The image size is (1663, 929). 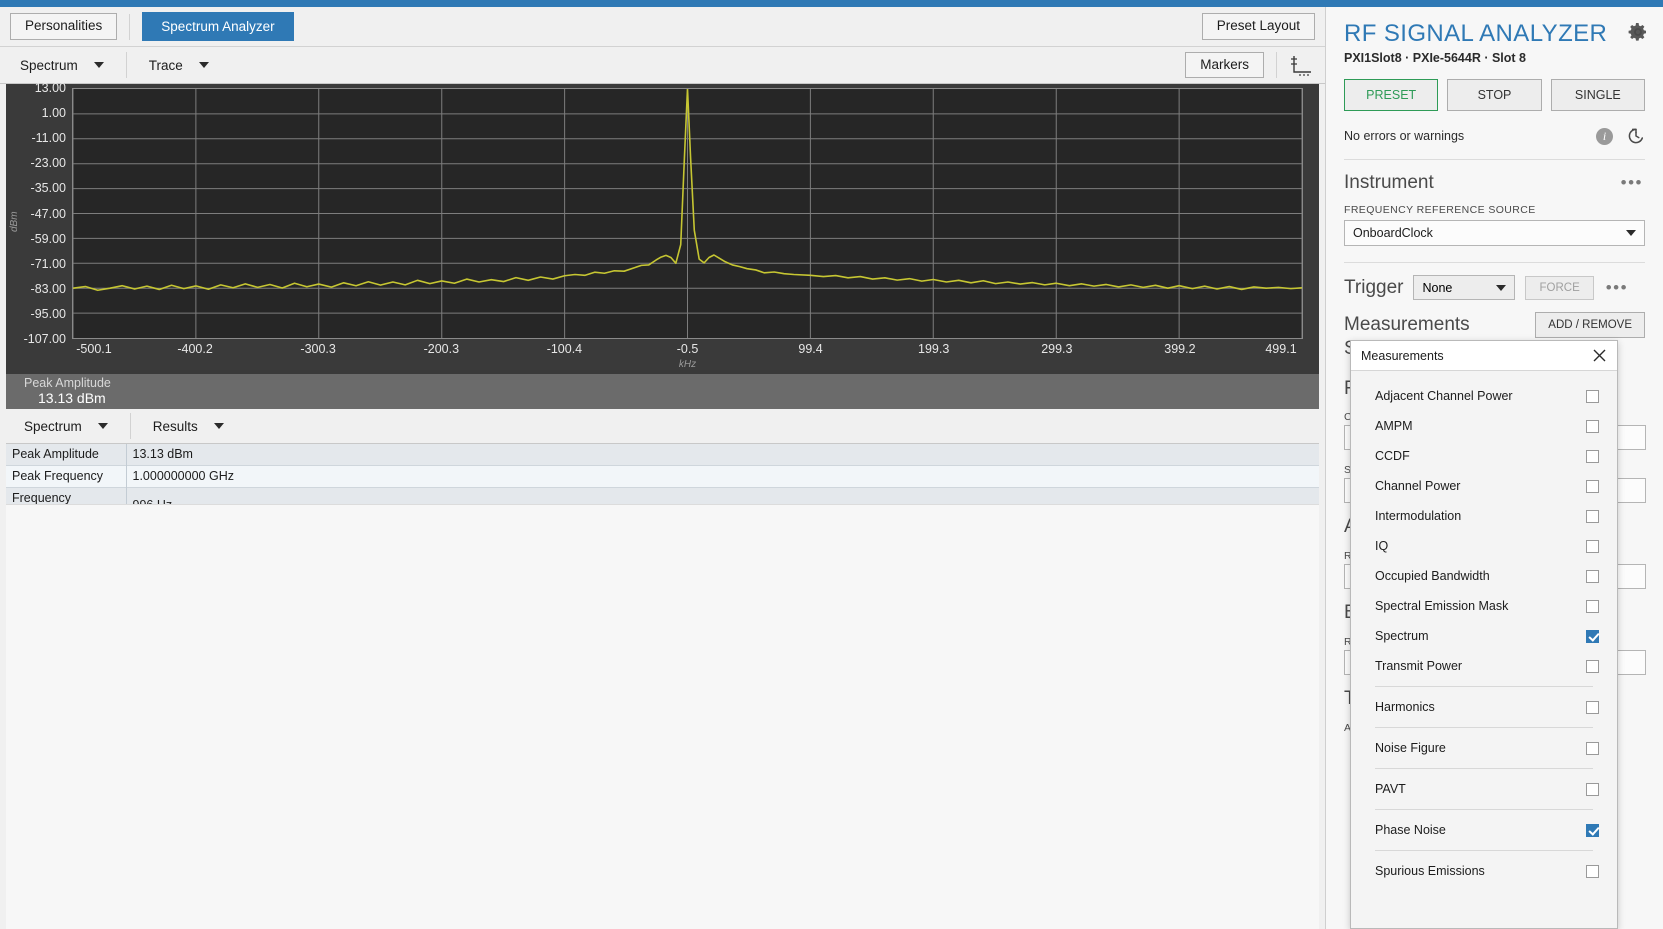 What do you see at coordinates (1407, 325) in the screenshot?
I see `measurements-heading: Measurements` at bounding box center [1407, 325].